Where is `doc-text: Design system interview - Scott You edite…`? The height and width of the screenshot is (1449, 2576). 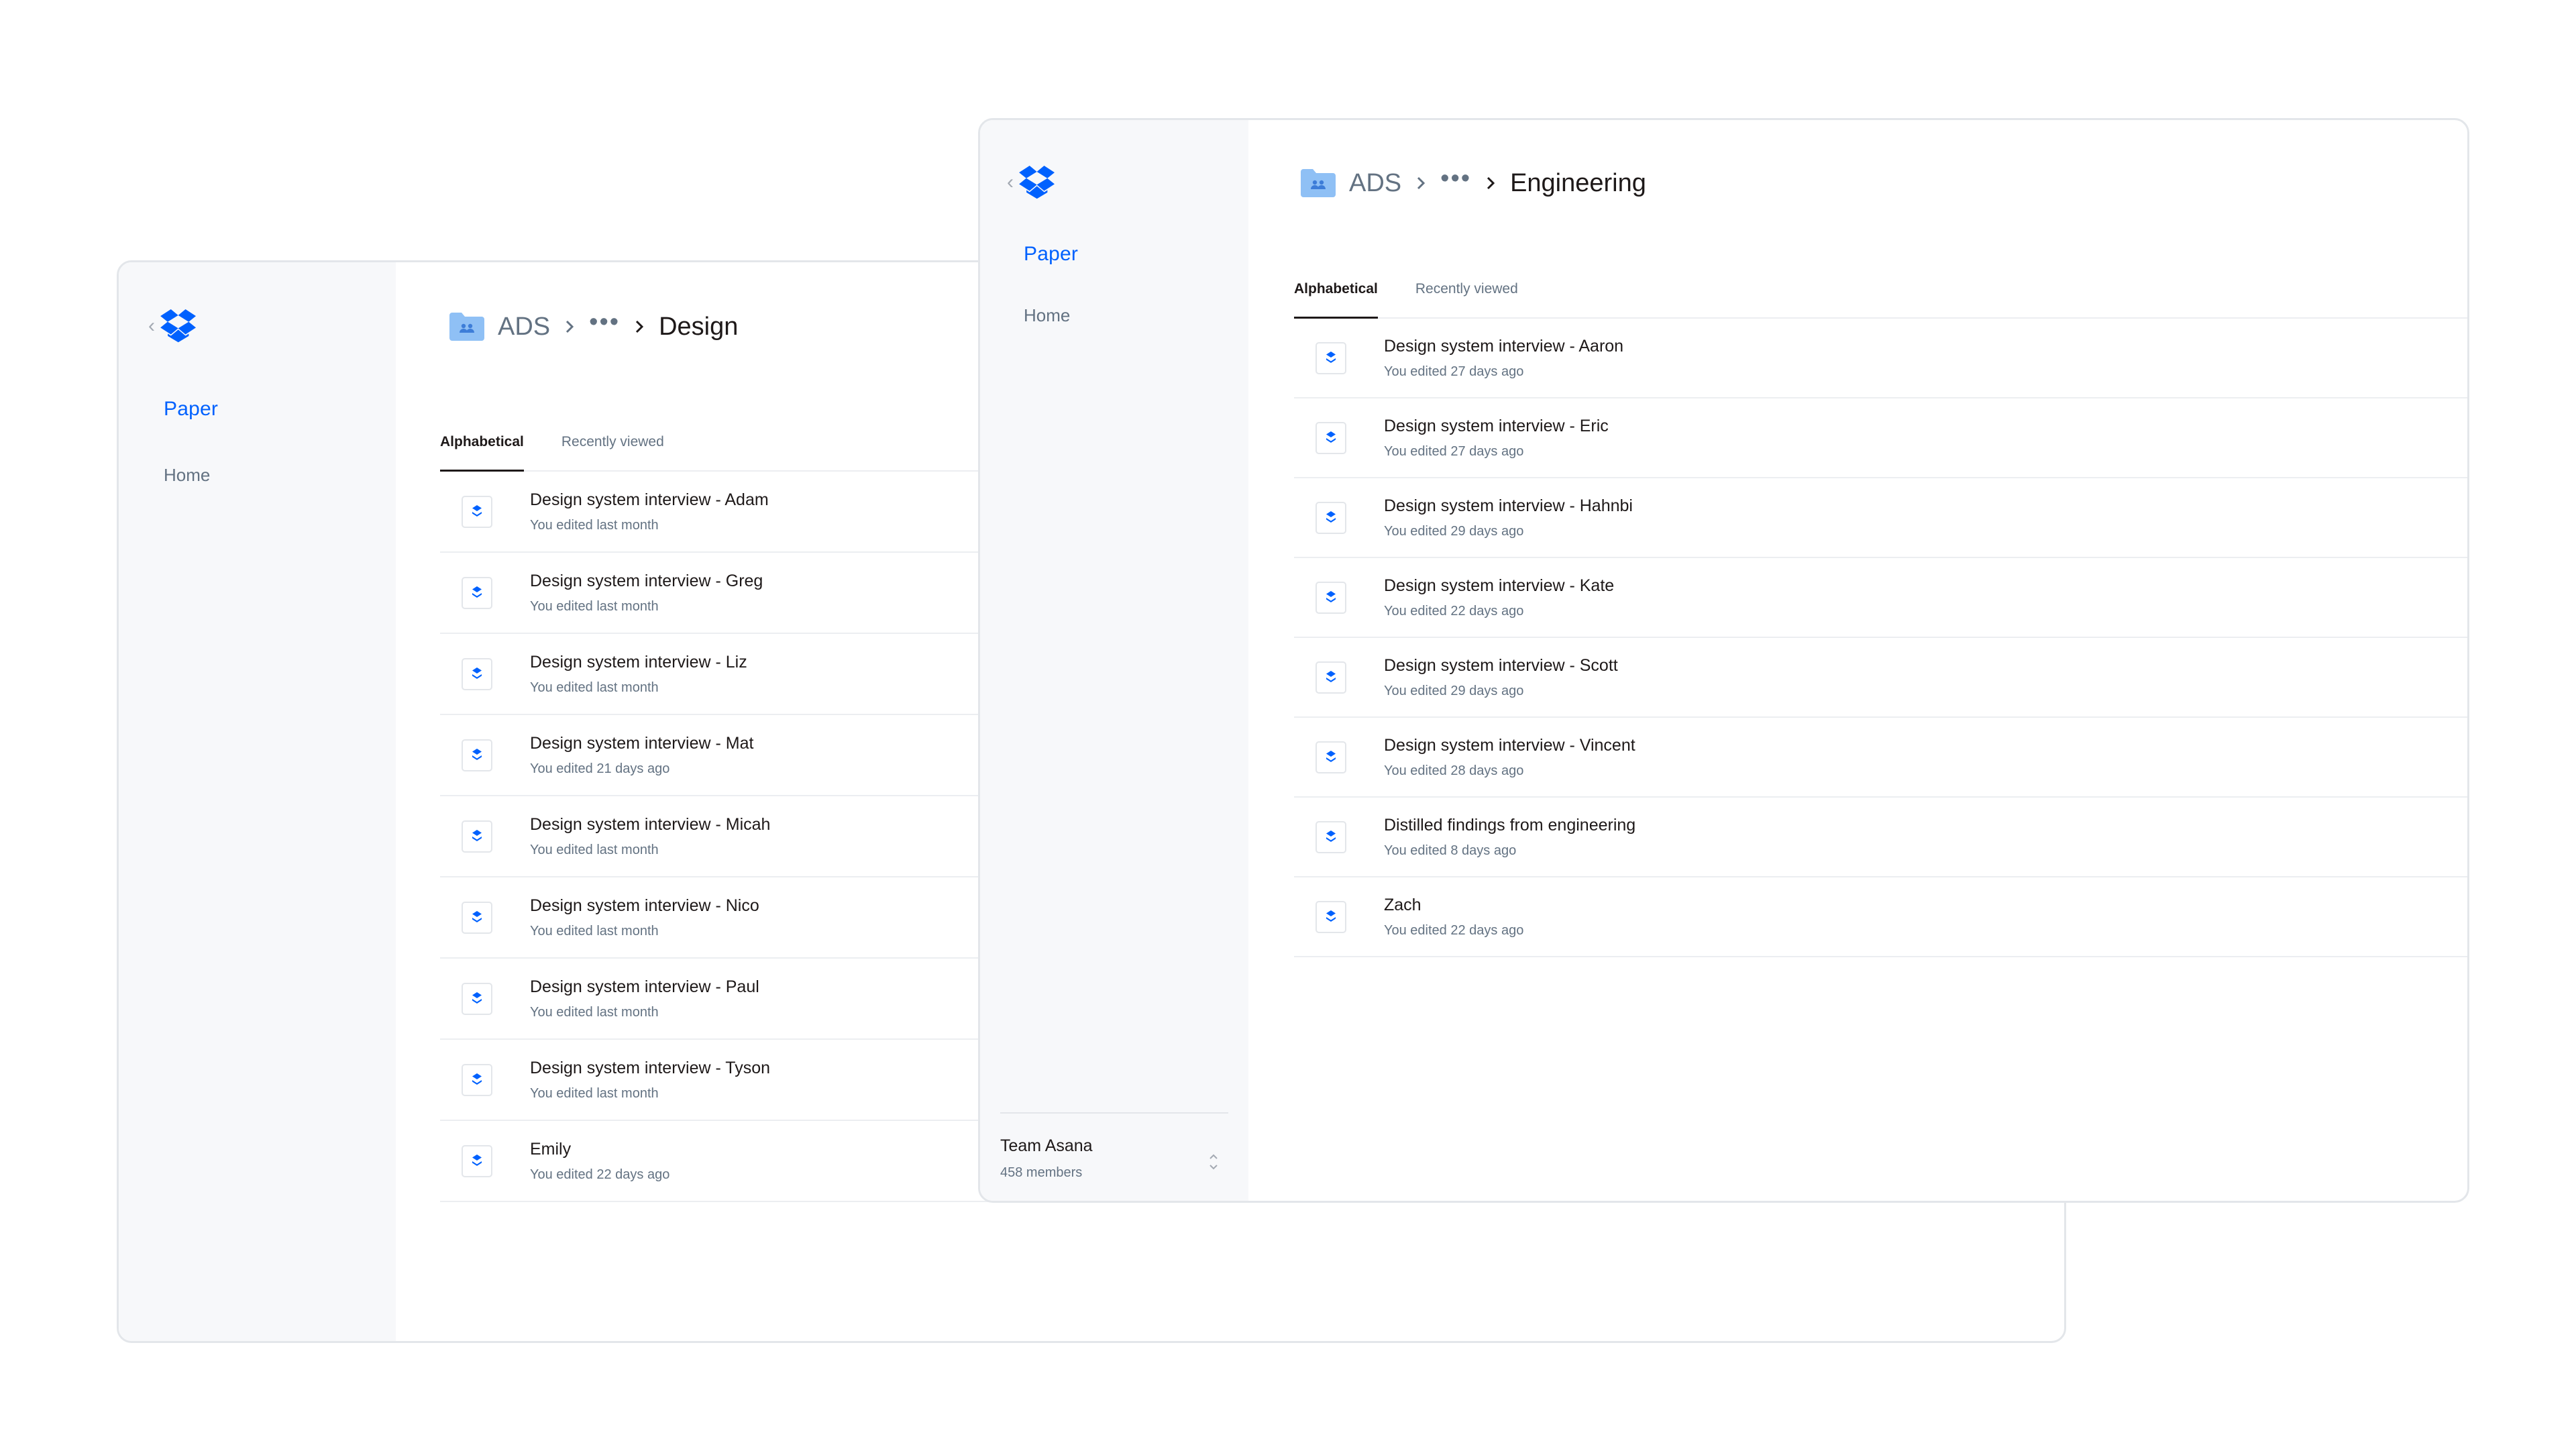
doc-text: Design system interview - Scott You edite… is located at coordinates (1501, 677).